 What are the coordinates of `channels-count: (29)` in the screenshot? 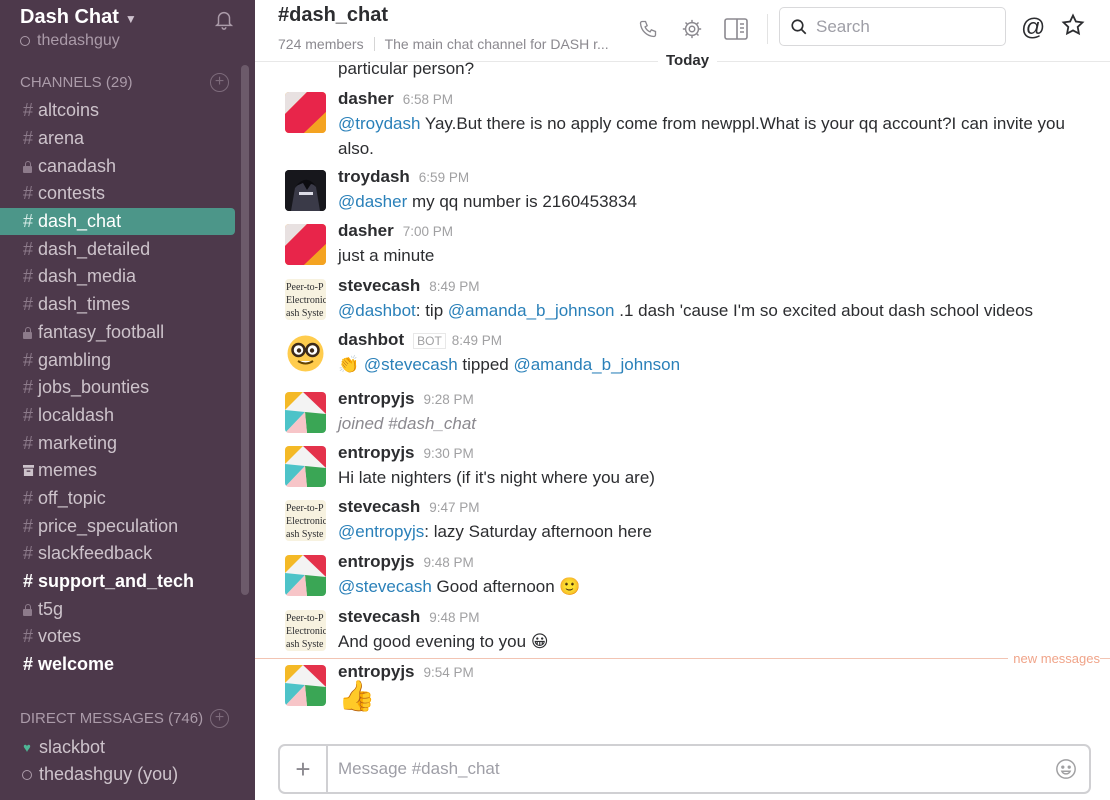 It's located at (119, 82).